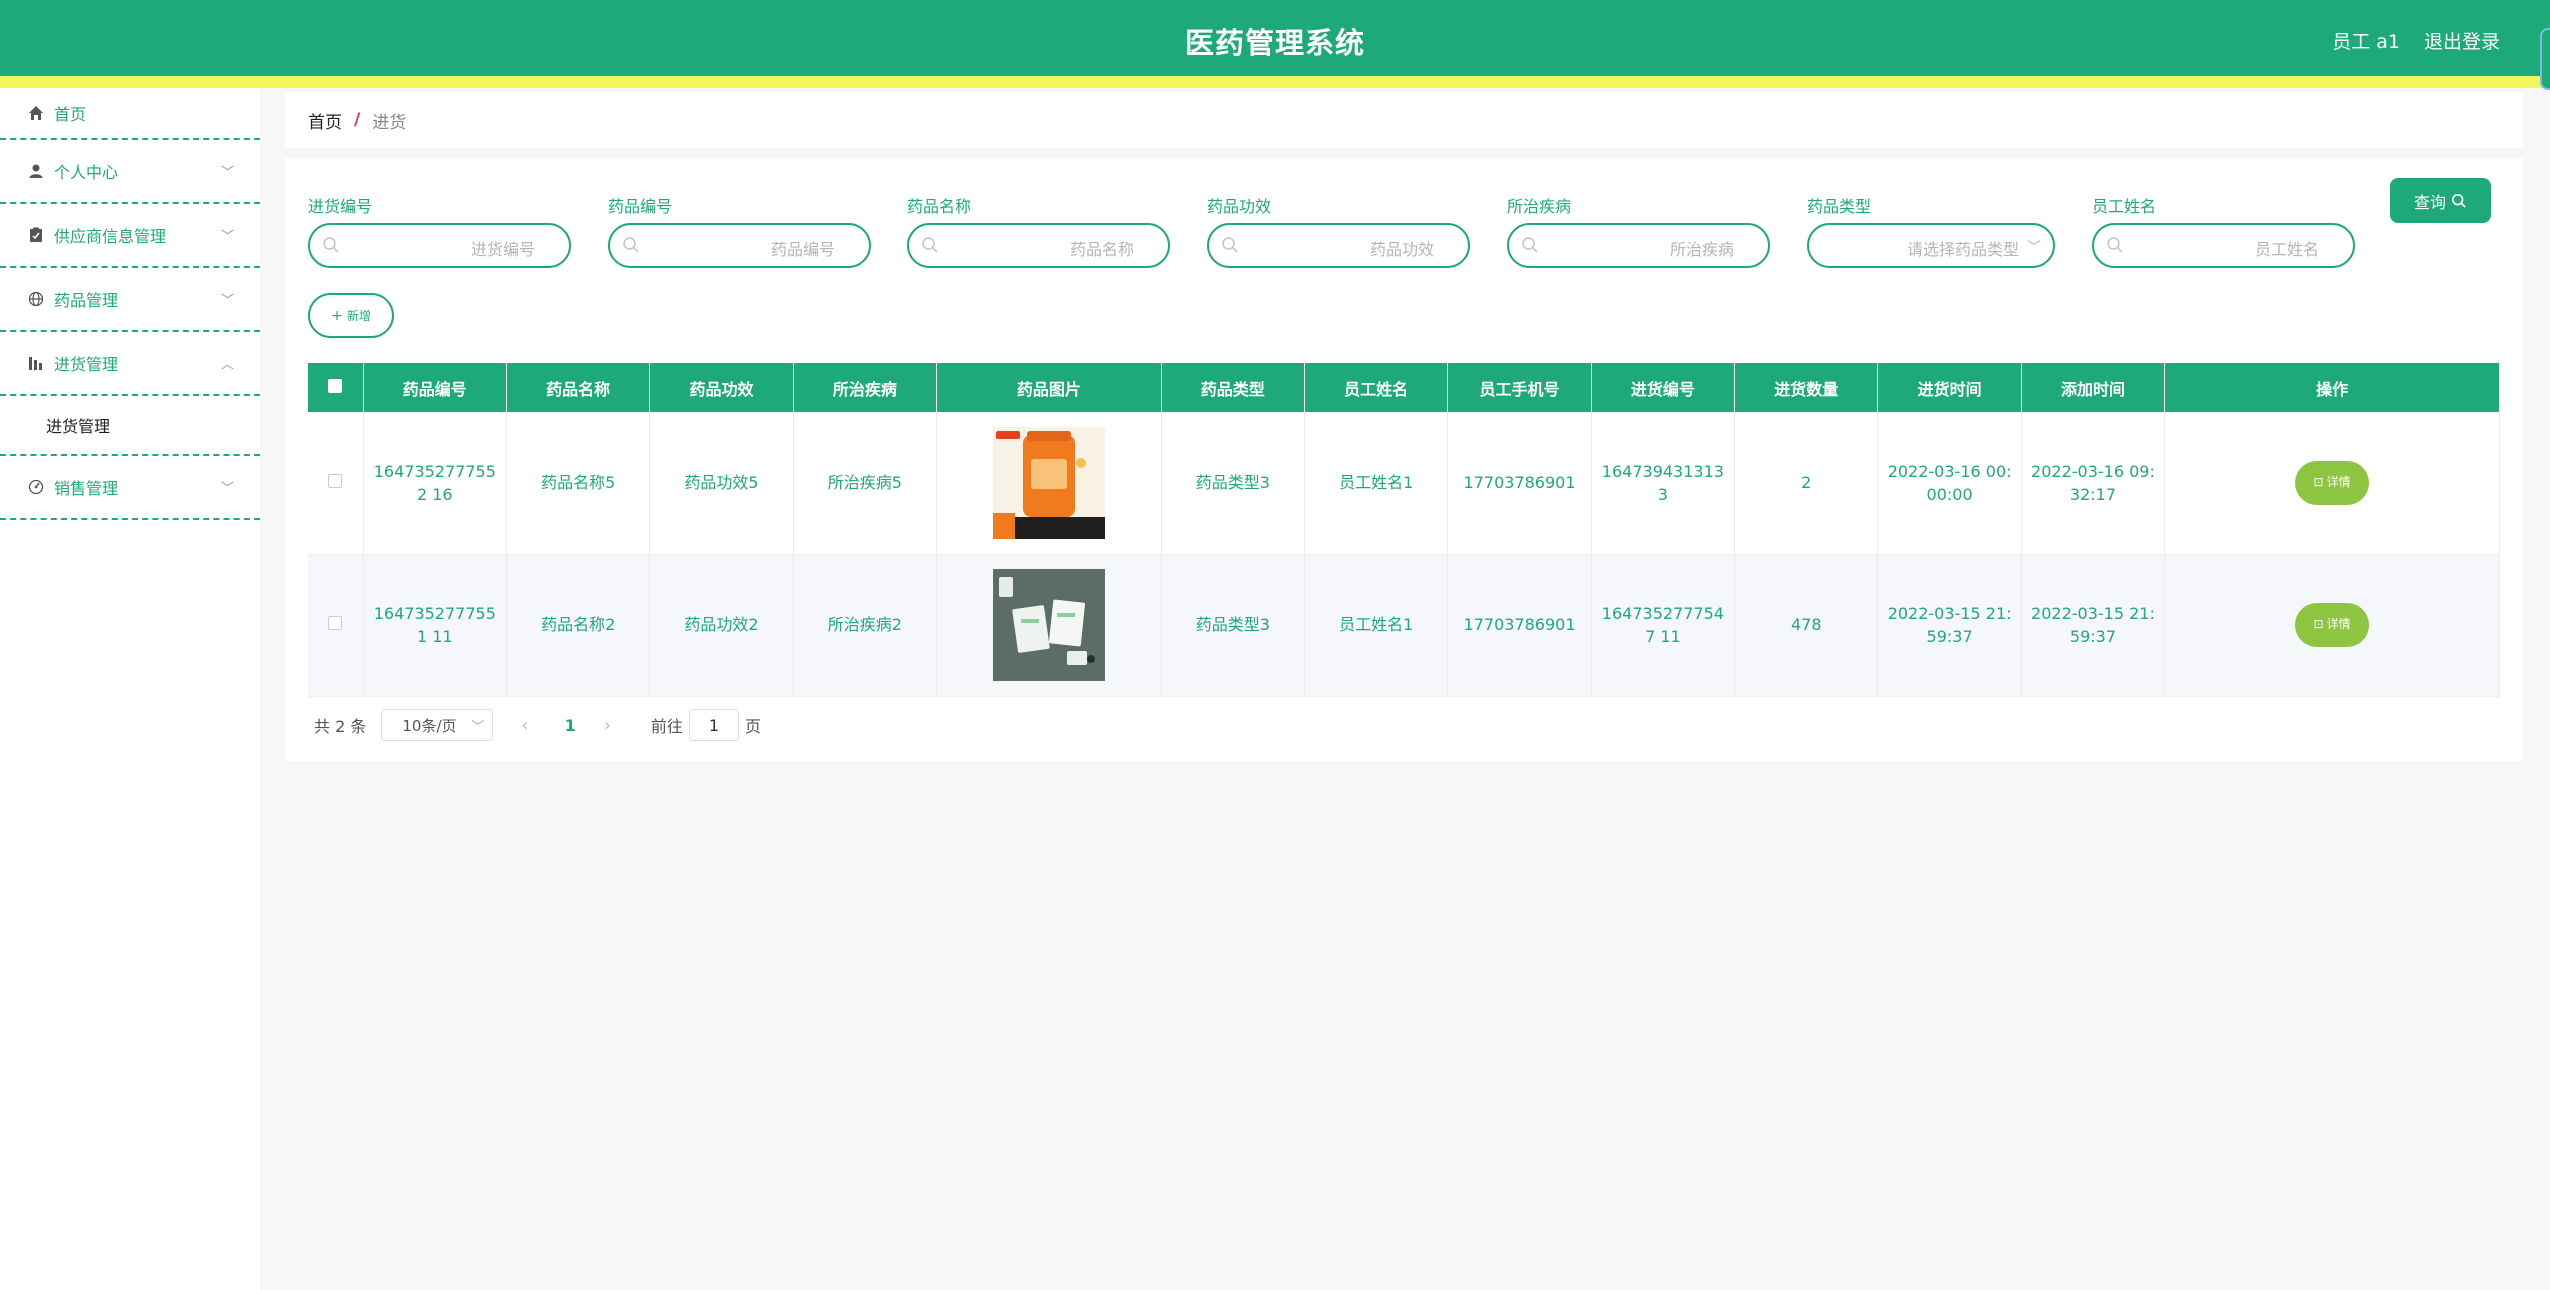  Describe the element at coordinates (1638, 245) in the screenshot. I see `disease-input: 所治疾病` at that location.